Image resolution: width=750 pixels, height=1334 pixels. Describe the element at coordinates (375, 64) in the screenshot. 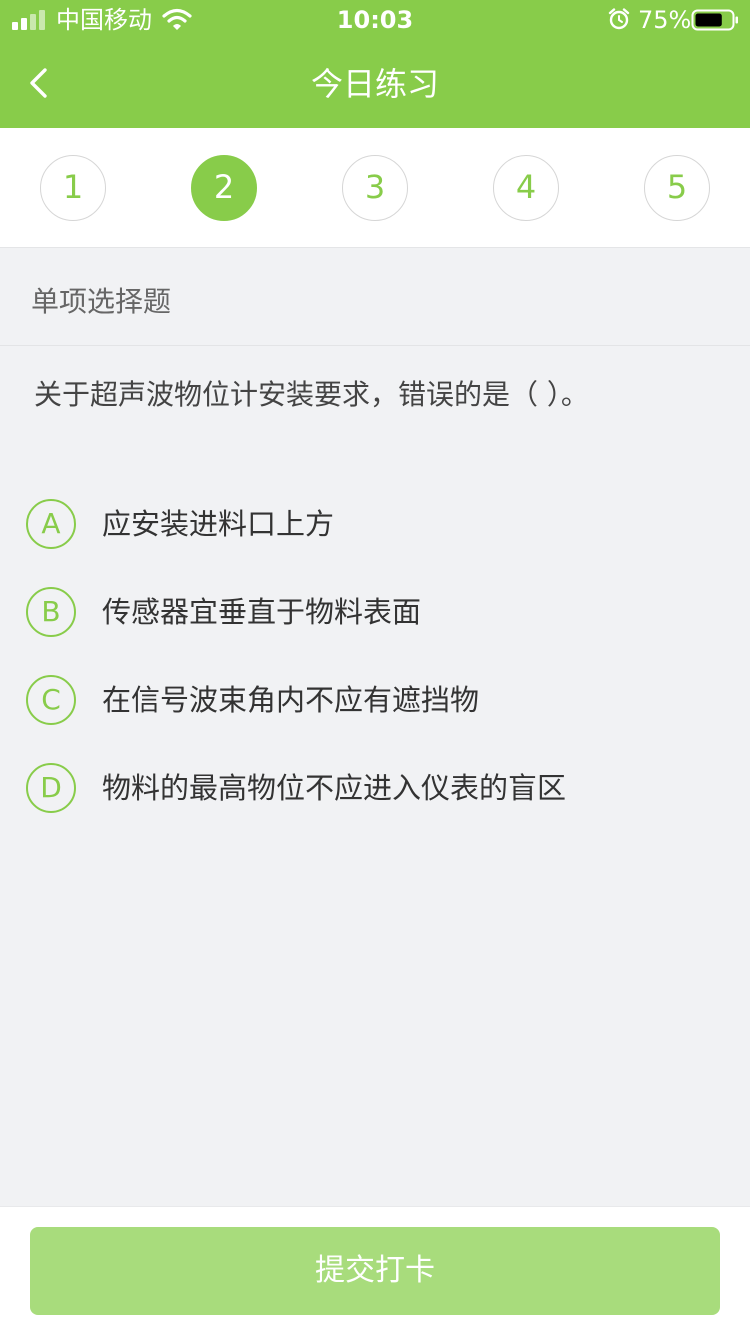

I see `app-header: 中国移动 10:03 75% 今日练习` at that location.